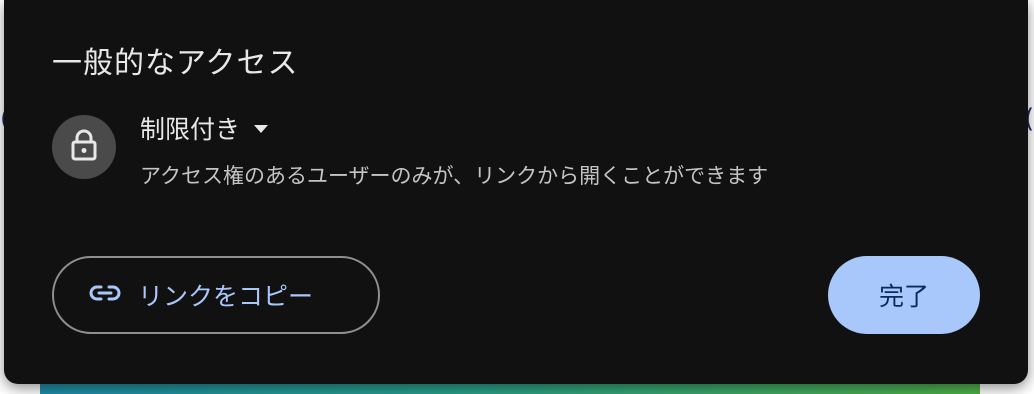 The height and width of the screenshot is (394, 1034). I want to click on lock-icon, so click(84, 147).